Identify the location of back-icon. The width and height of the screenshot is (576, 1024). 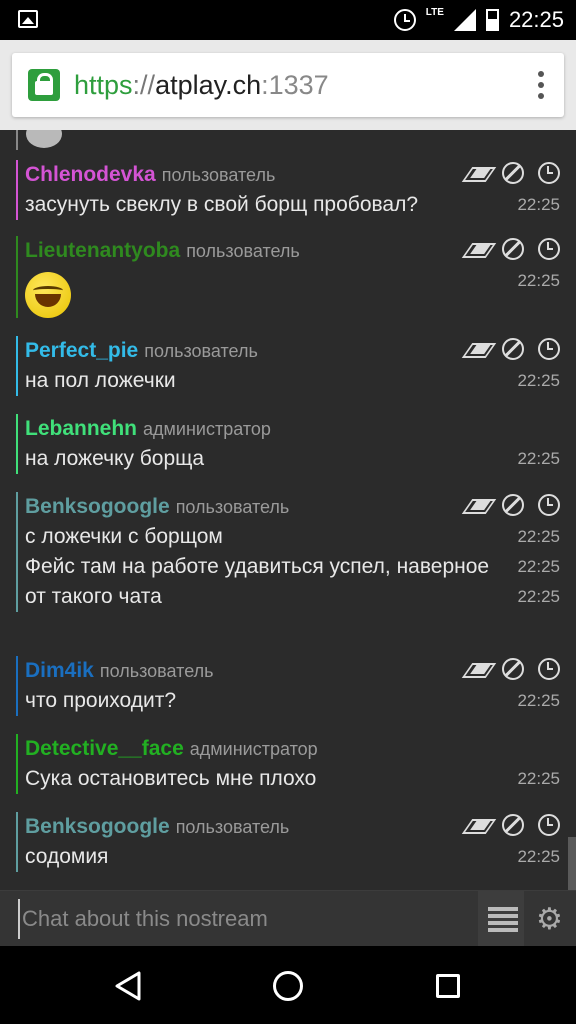
(128, 986).